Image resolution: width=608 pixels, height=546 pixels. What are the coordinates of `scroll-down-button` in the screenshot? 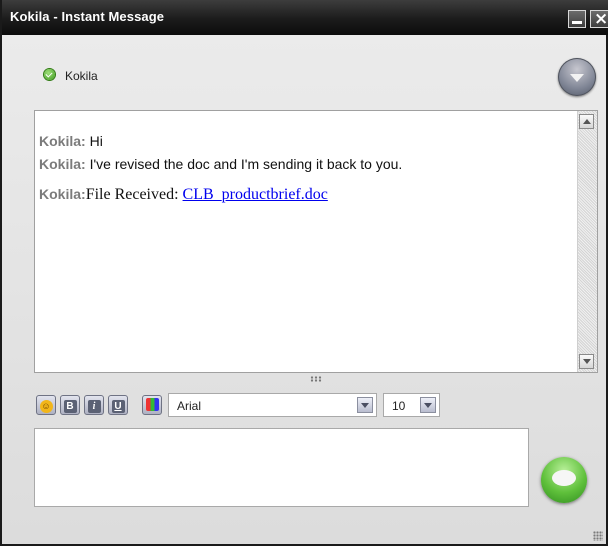 It's located at (586, 361).